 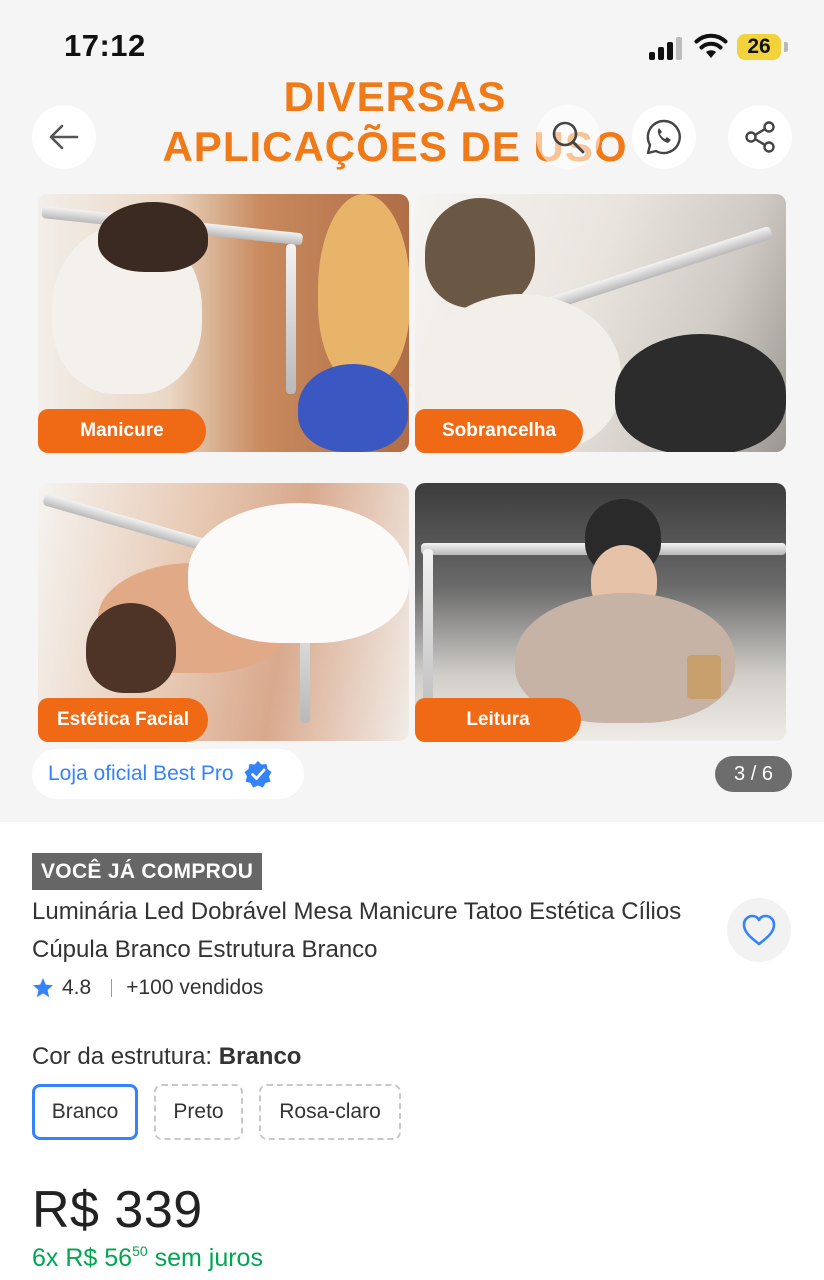 I want to click on installments-amount: 6x R$ 56, so click(x=82, y=1258).